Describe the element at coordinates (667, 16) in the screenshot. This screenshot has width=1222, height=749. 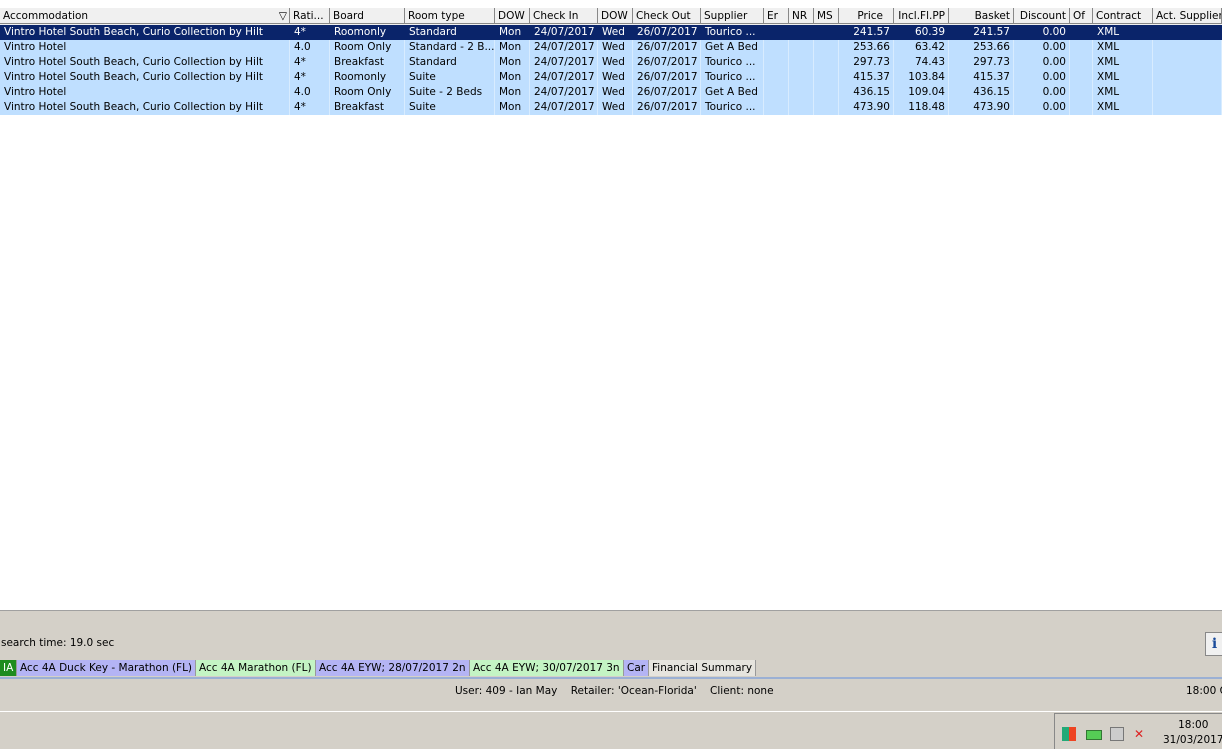
I see `column-header: Check Out` at that location.